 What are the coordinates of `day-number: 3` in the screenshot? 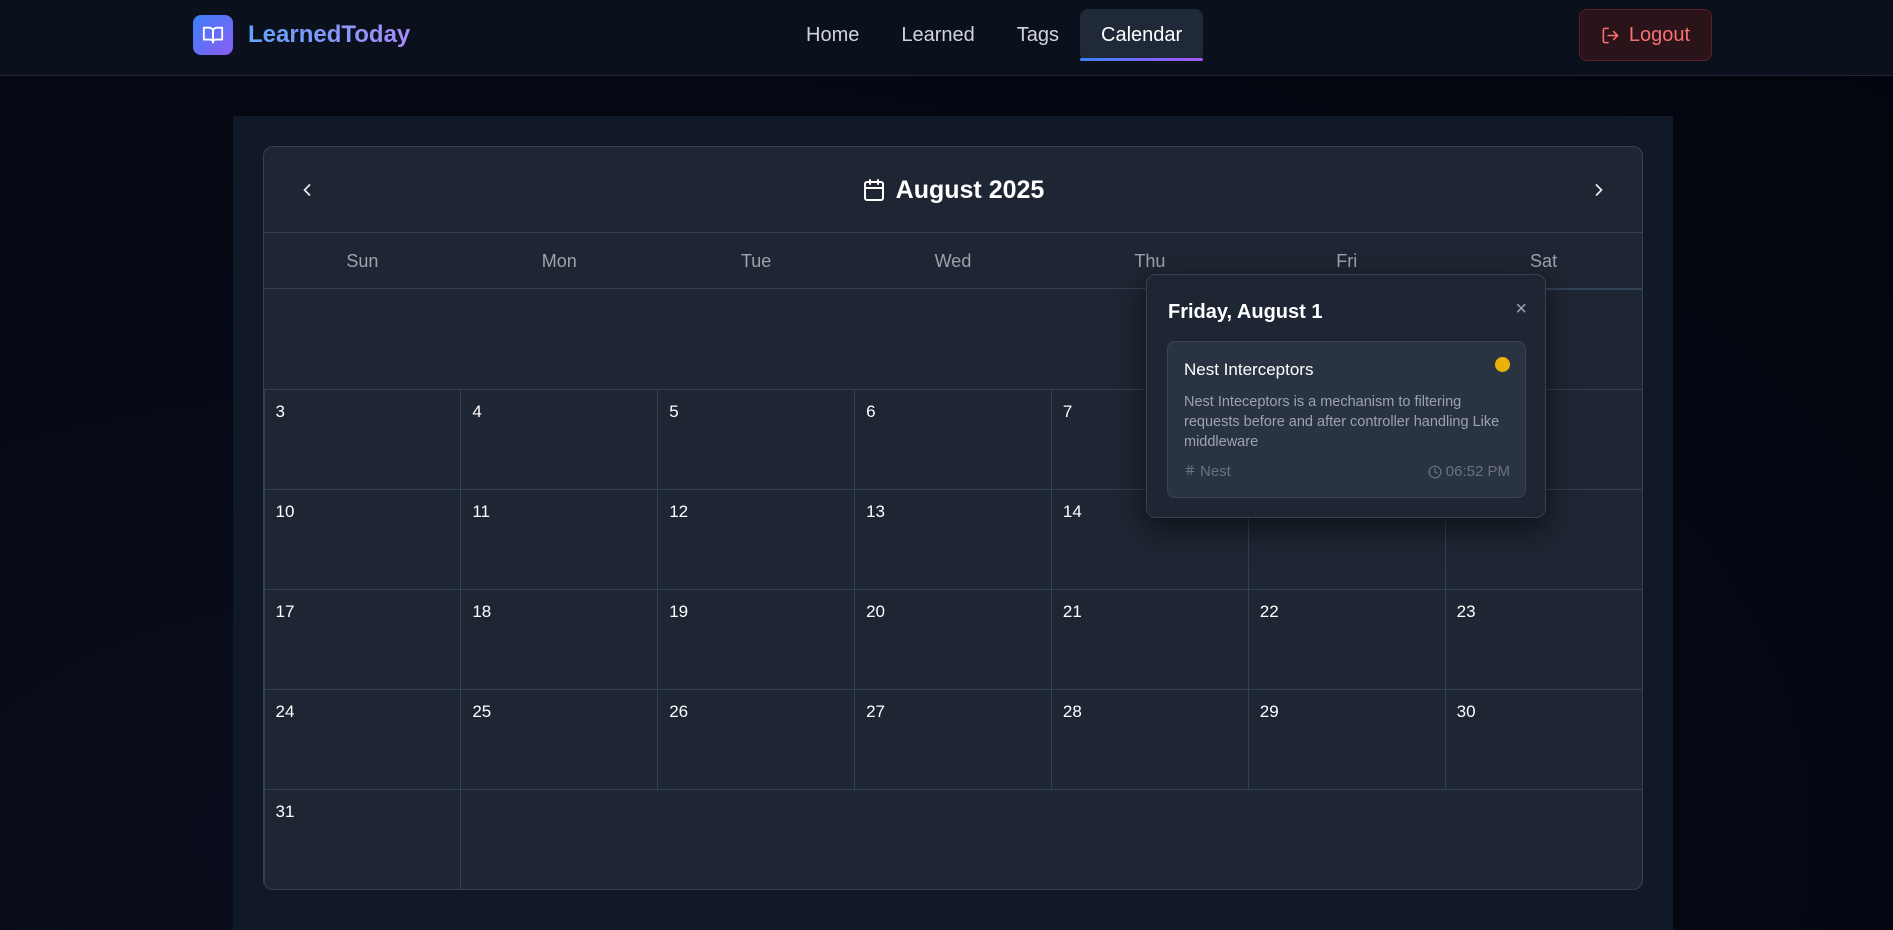 It's located at (280, 411).